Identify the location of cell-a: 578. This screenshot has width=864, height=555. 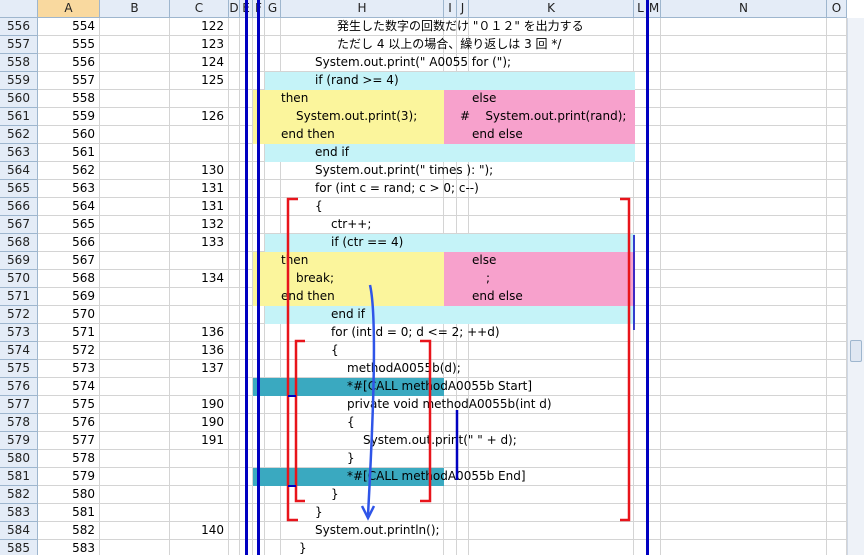
(69, 459).